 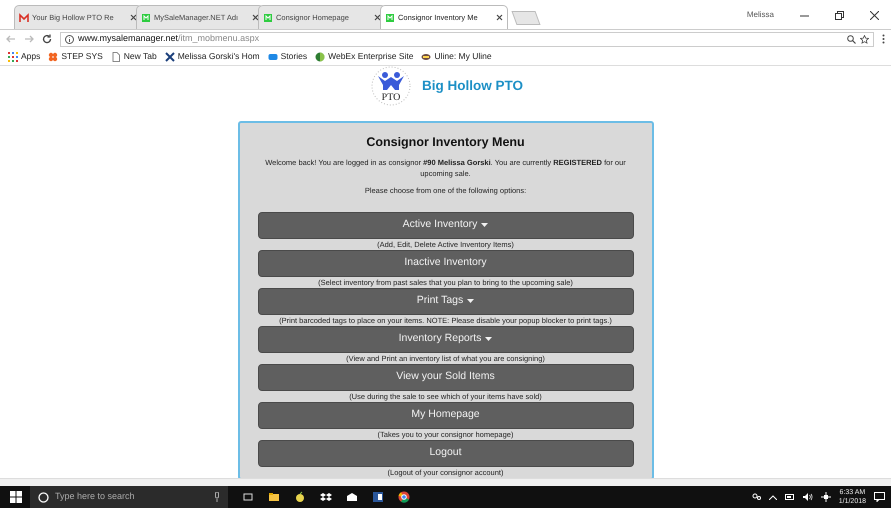 What do you see at coordinates (760, 15) in the screenshot?
I see `user-name: Melissa` at bounding box center [760, 15].